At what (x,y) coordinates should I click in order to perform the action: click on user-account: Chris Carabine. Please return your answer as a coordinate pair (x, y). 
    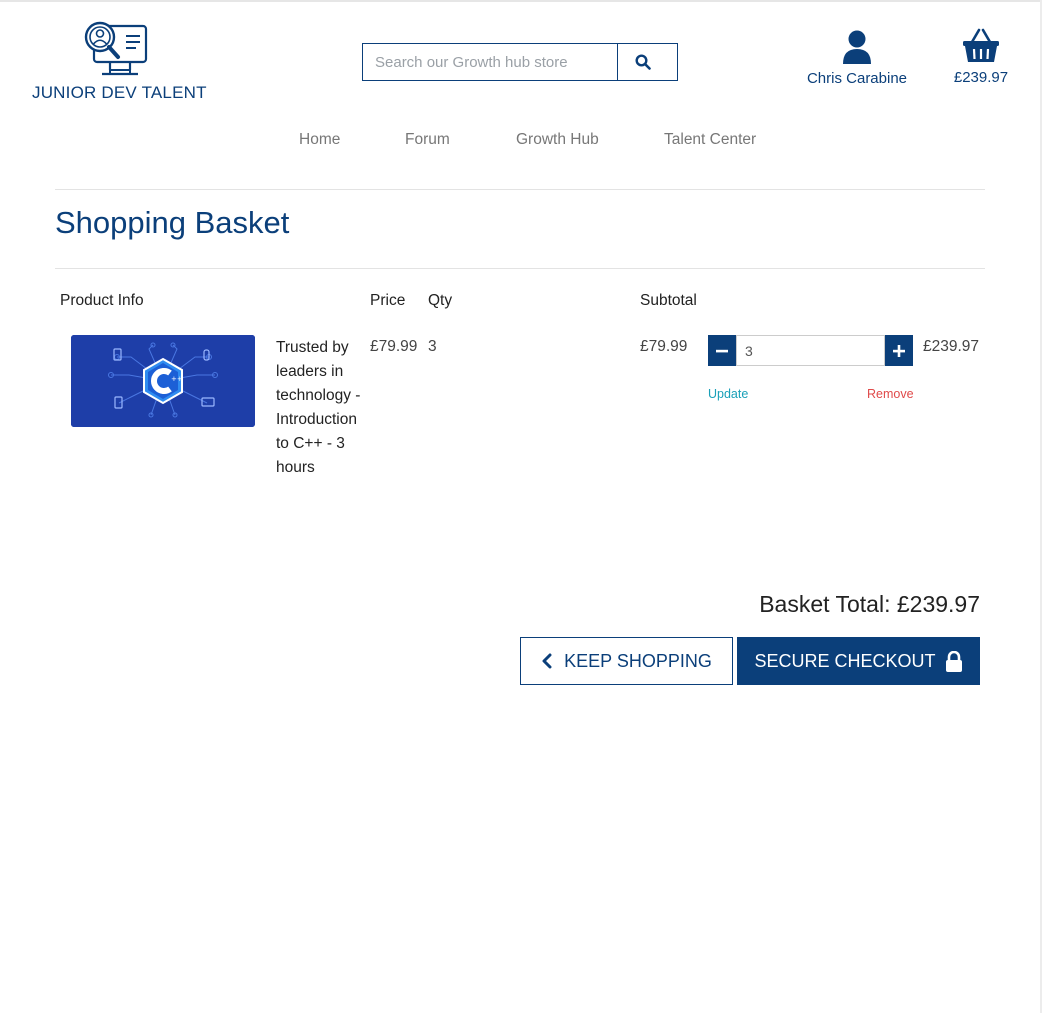
    Looking at the image, I should click on (857, 58).